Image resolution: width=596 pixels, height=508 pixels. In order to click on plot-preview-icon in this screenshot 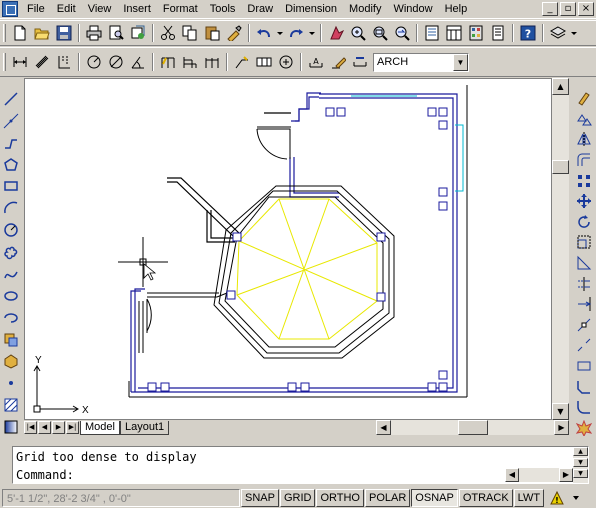, I will do `click(116, 33)`.